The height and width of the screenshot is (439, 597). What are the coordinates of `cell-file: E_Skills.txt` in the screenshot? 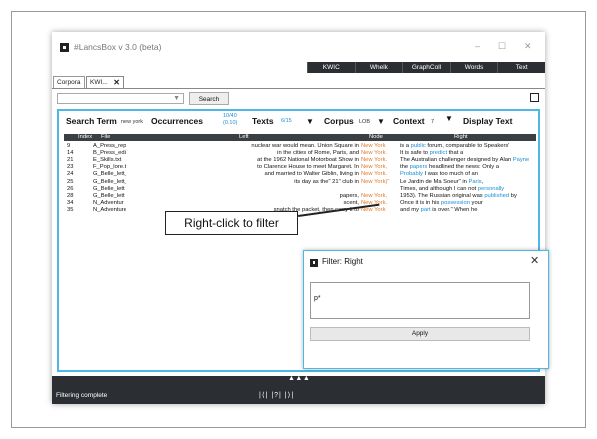 It's located at (107, 160).